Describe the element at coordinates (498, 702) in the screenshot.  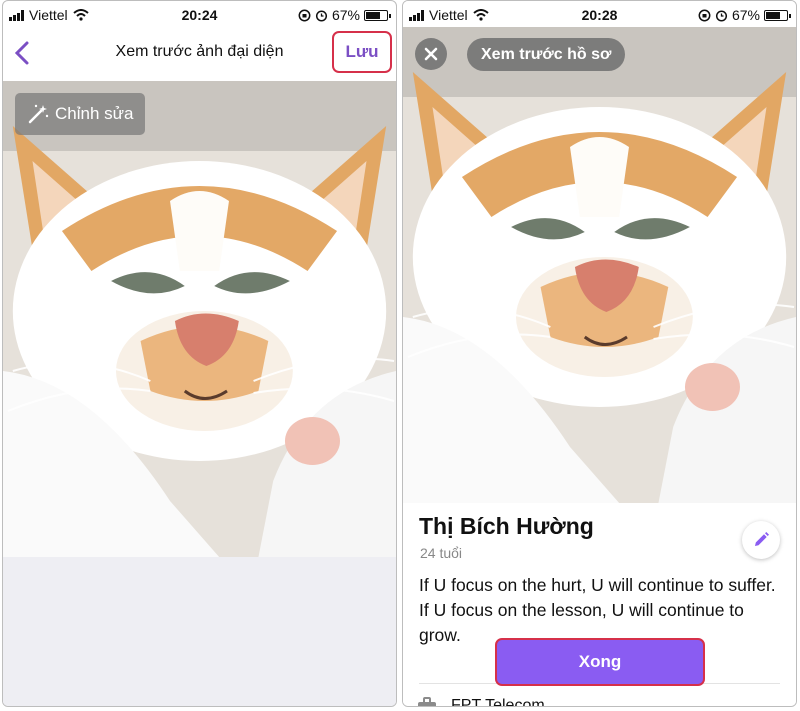
I see `work-label: FPT Telecom` at that location.